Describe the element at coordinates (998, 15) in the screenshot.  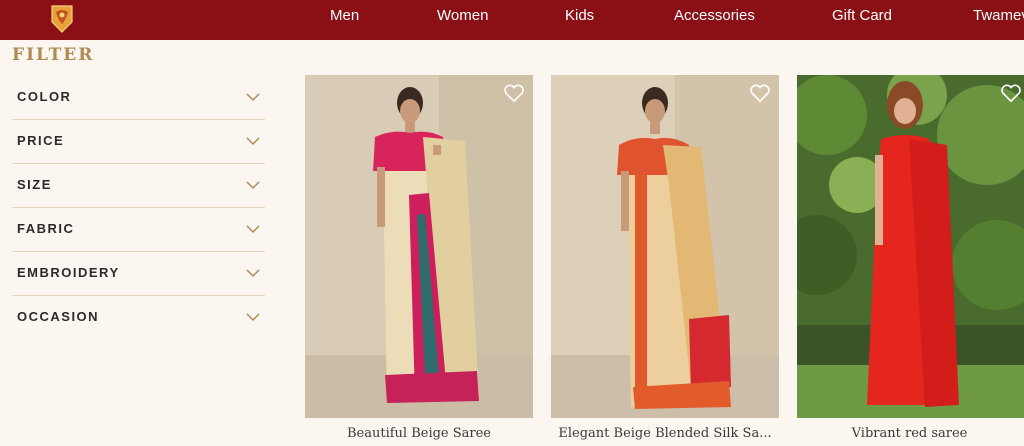
I see `nav-item-twamev: Twamev` at that location.